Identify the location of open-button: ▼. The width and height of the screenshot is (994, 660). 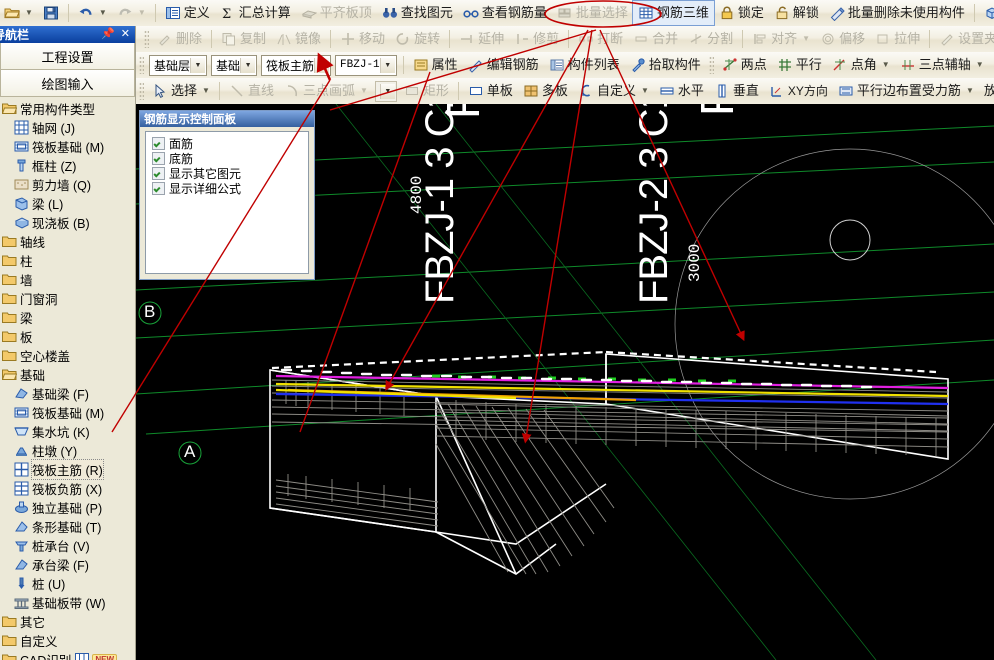
(19, 13).